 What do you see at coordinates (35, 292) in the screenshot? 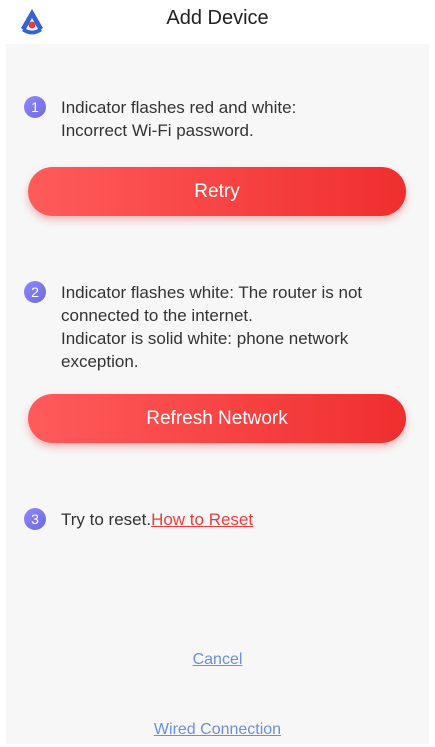
I see `step-2-badge: 2` at bounding box center [35, 292].